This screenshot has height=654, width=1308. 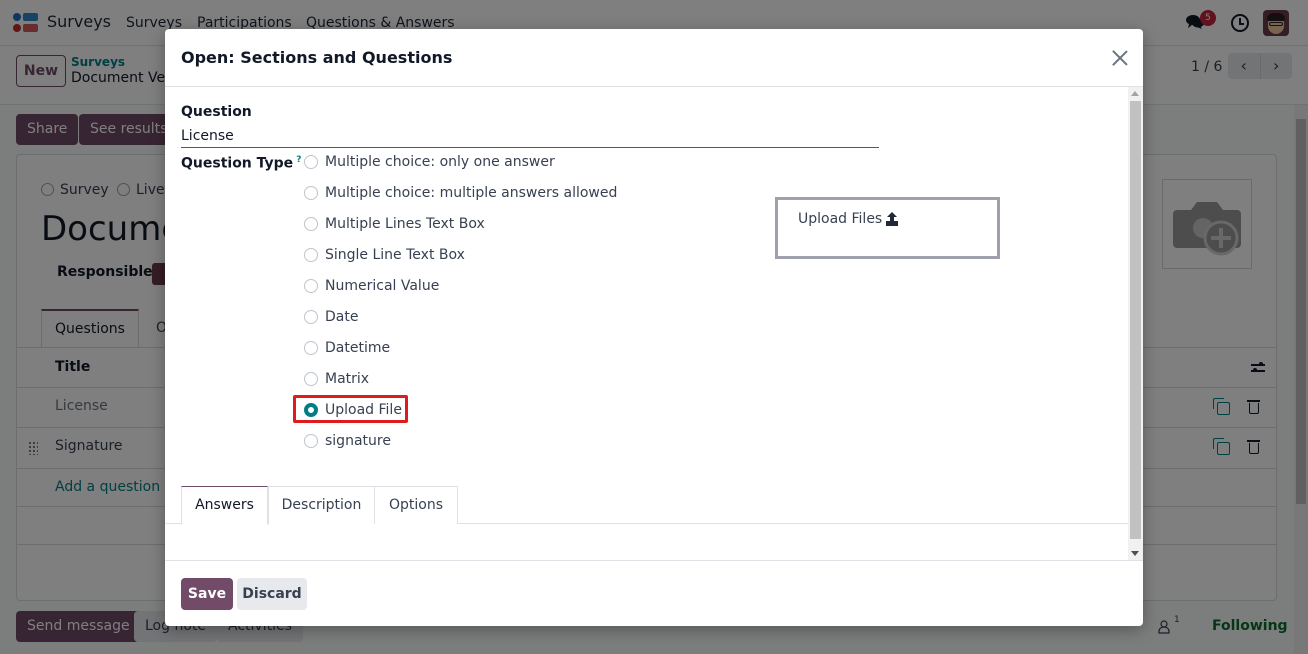 I want to click on question-type-option: Matrix, so click(x=336, y=379).